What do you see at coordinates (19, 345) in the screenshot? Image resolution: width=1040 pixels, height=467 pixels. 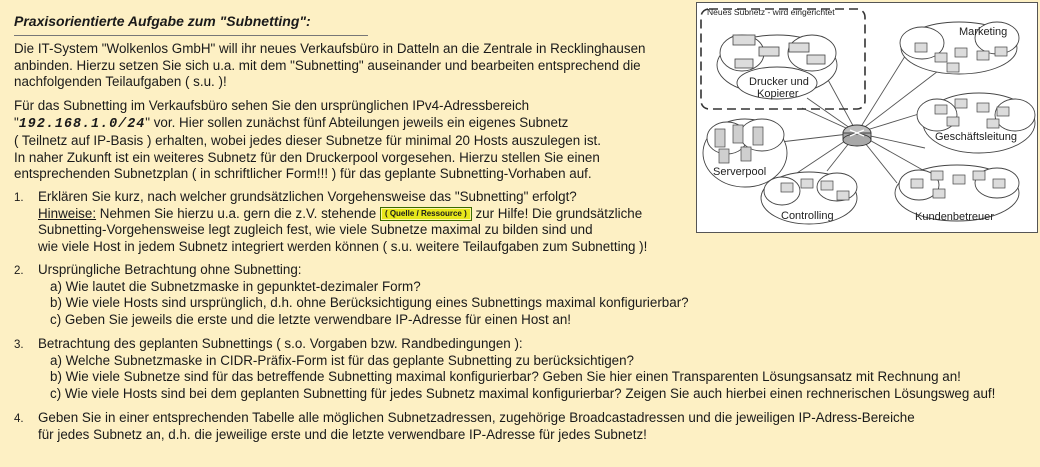 I see `task-number: 3.` at bounding box center [19, 345].